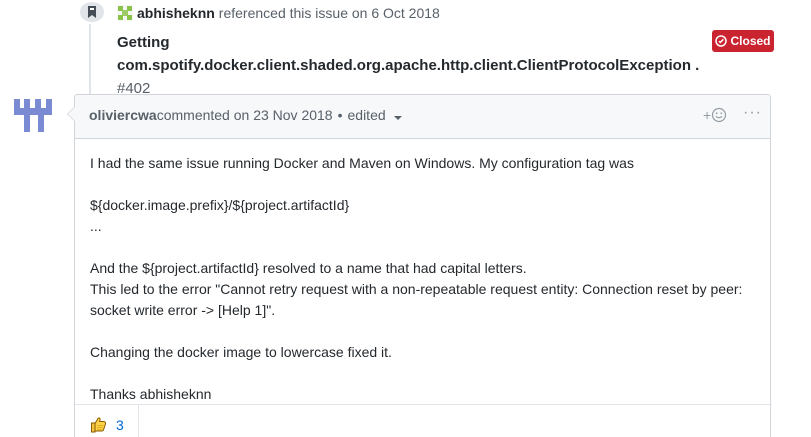 The width and height of the screenshot is (811, 437). Describe the element at coordinates (707, 115) in the screenshot. I see `add-reaction-plus: +` at that location.